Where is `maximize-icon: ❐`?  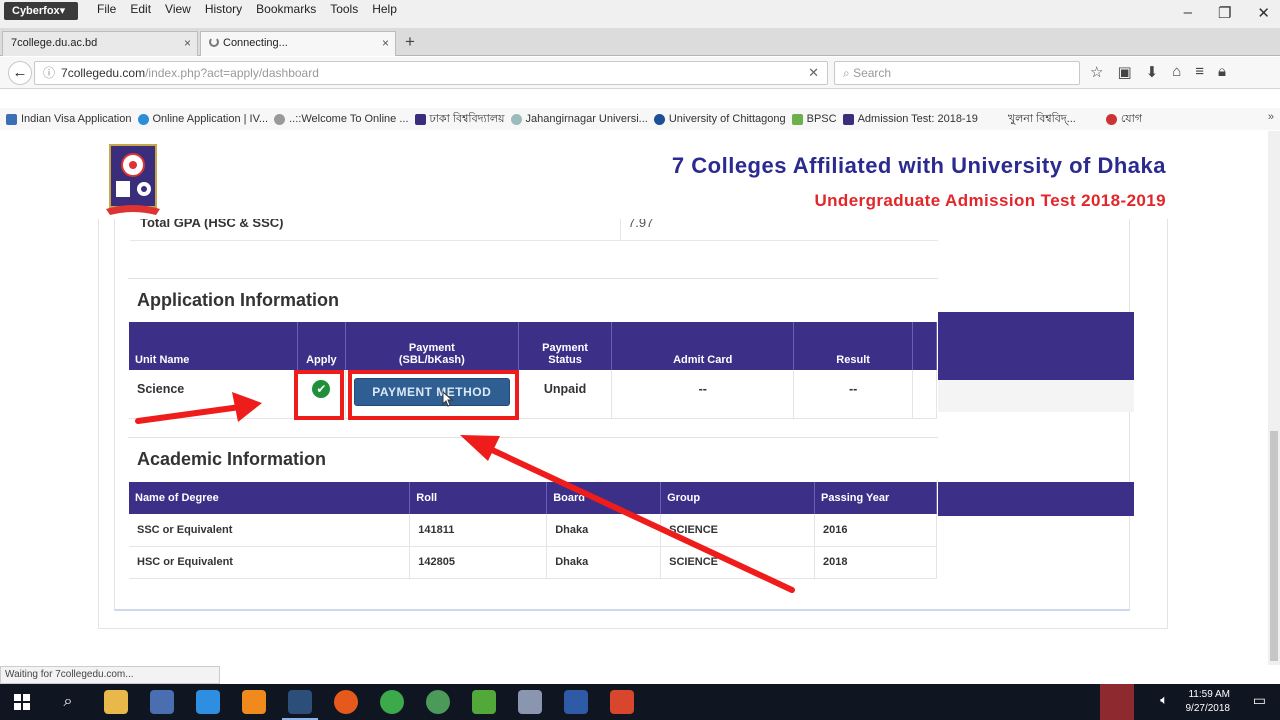
maximize-icon: ❐ is located at coordinates (1224, 13).